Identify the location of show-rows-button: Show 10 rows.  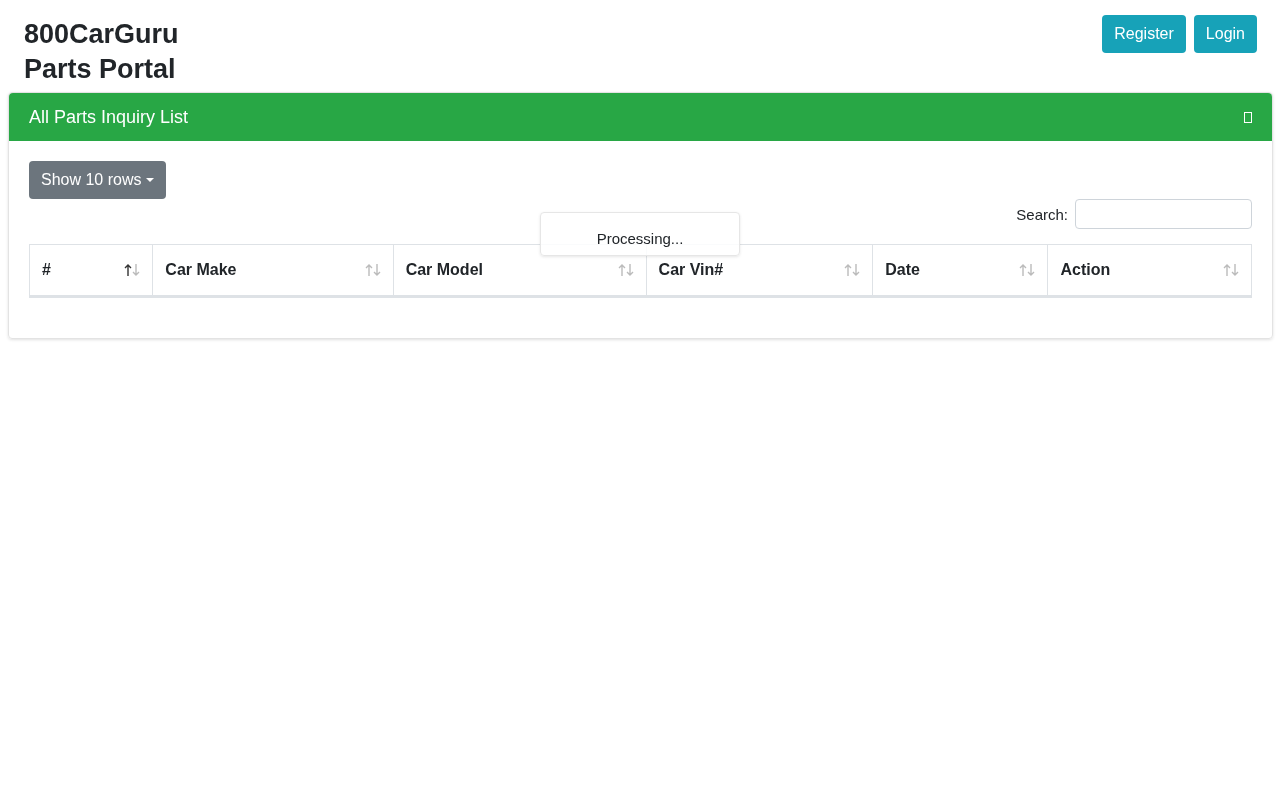
(97, 180).